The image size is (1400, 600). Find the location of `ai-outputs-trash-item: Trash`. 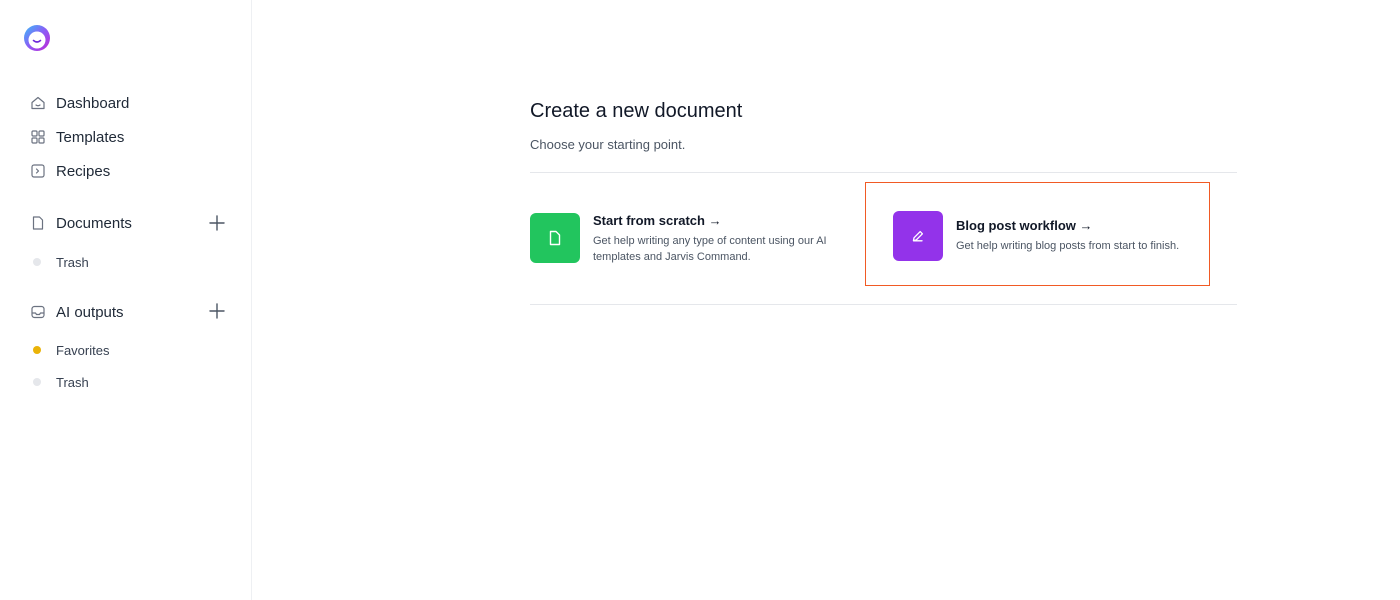

ai-outputs-trash-item: Trash is located at coordinates (61, 382).